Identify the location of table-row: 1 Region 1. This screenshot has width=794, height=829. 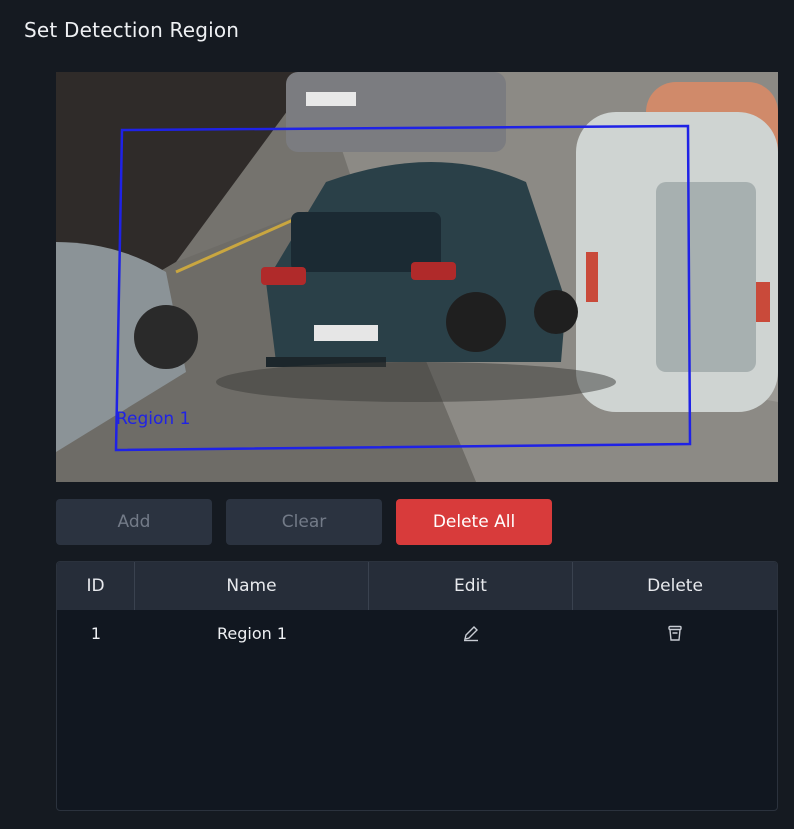
(417, 633).